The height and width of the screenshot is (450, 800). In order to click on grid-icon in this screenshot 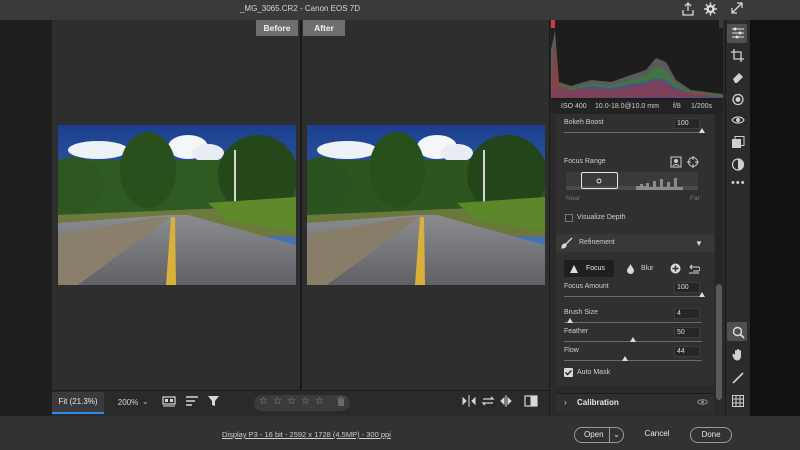, I will do `click(738, 402)`.